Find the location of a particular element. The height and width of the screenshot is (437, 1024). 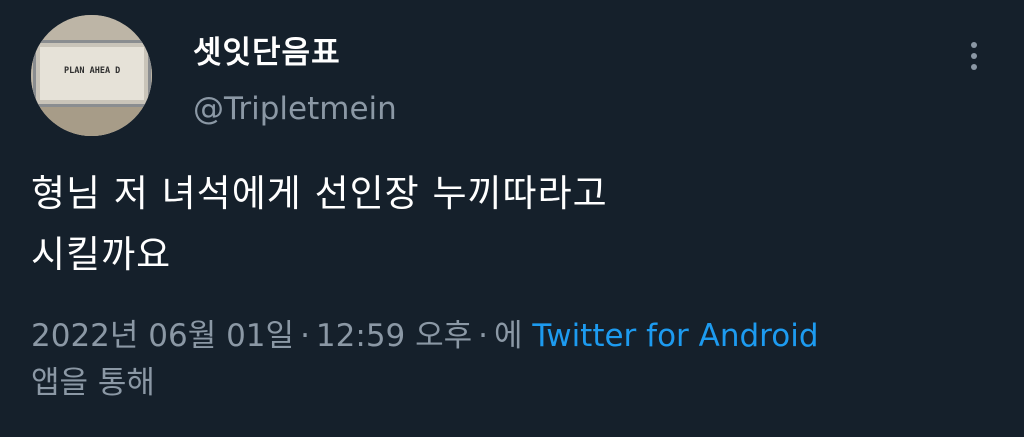

display-name: 셋잇단음표 is located at coordinates (295, 53).